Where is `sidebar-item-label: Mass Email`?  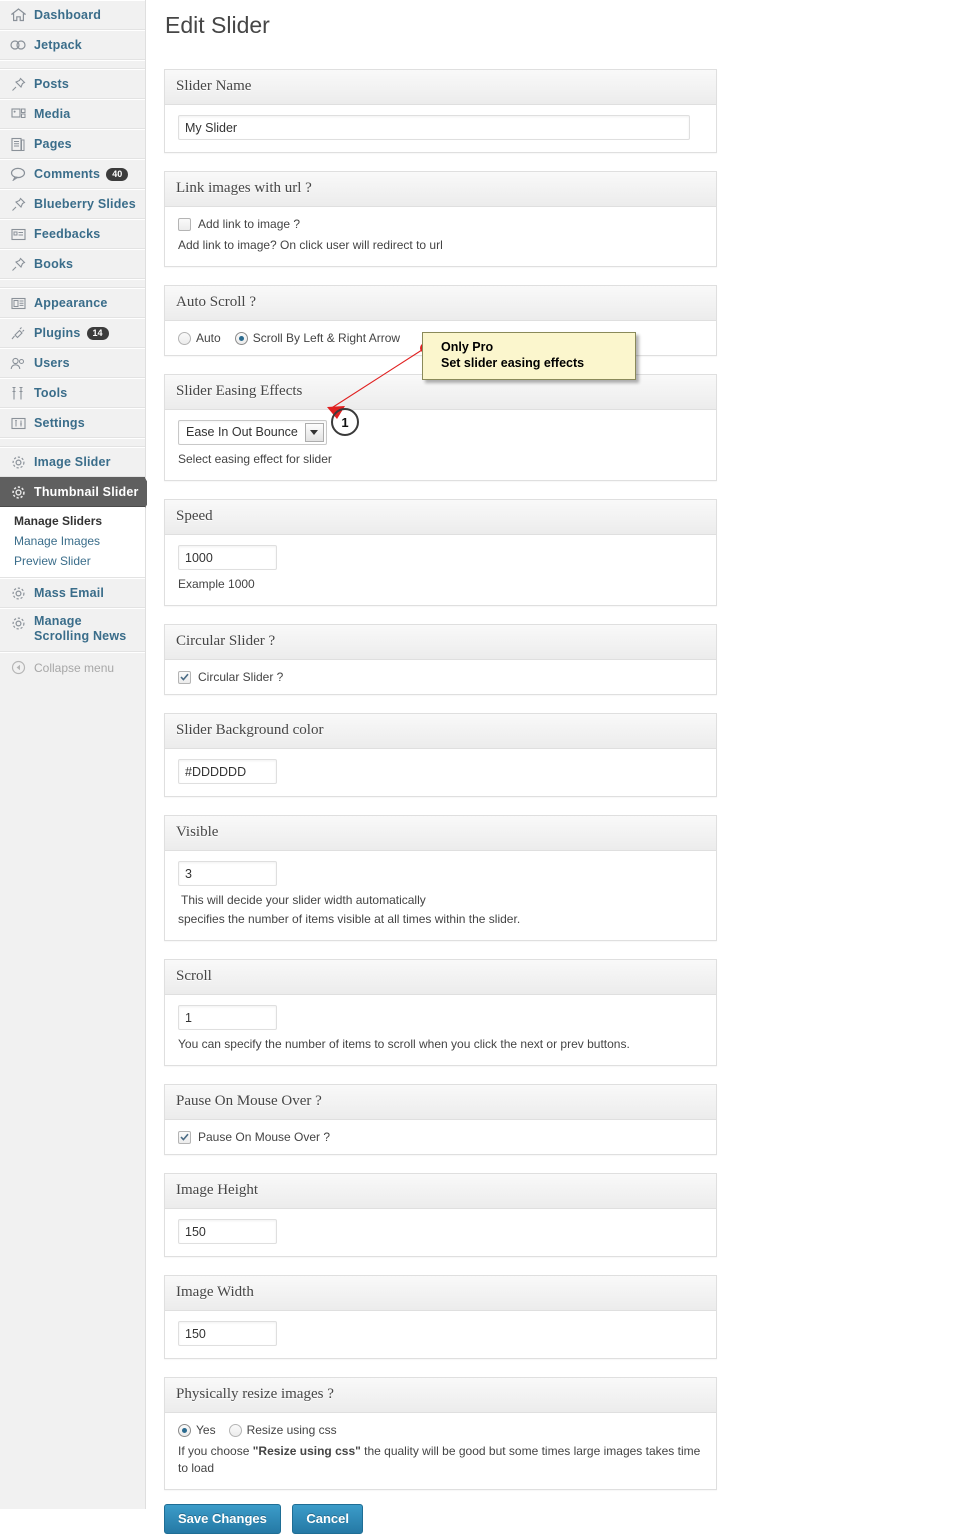
sidebar-item-label: Mass Email is located at coordinates (69, 593).